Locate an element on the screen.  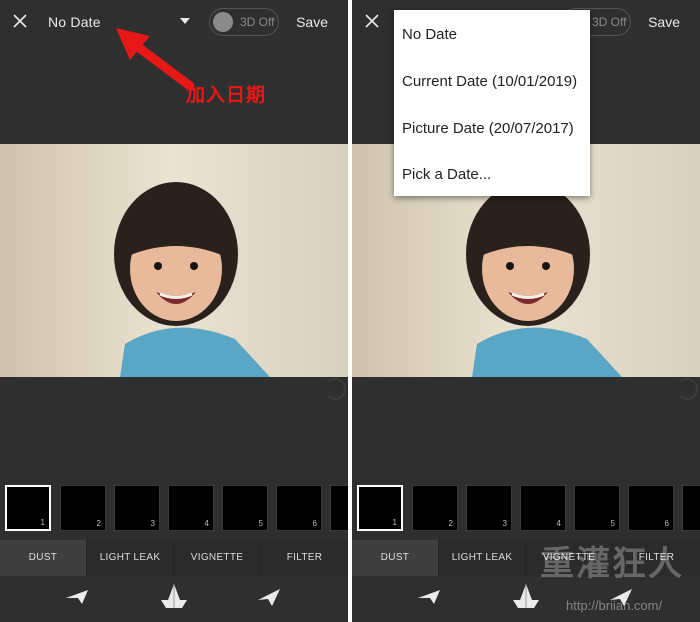
3d-toggle: 3D Off is located at coordinates (244, 22).